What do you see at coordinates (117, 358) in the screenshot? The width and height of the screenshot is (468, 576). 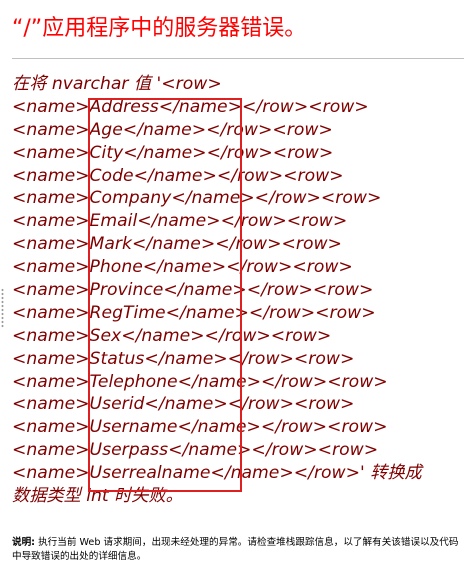 I see `field-name: Status` at bounding box center [117, 358].